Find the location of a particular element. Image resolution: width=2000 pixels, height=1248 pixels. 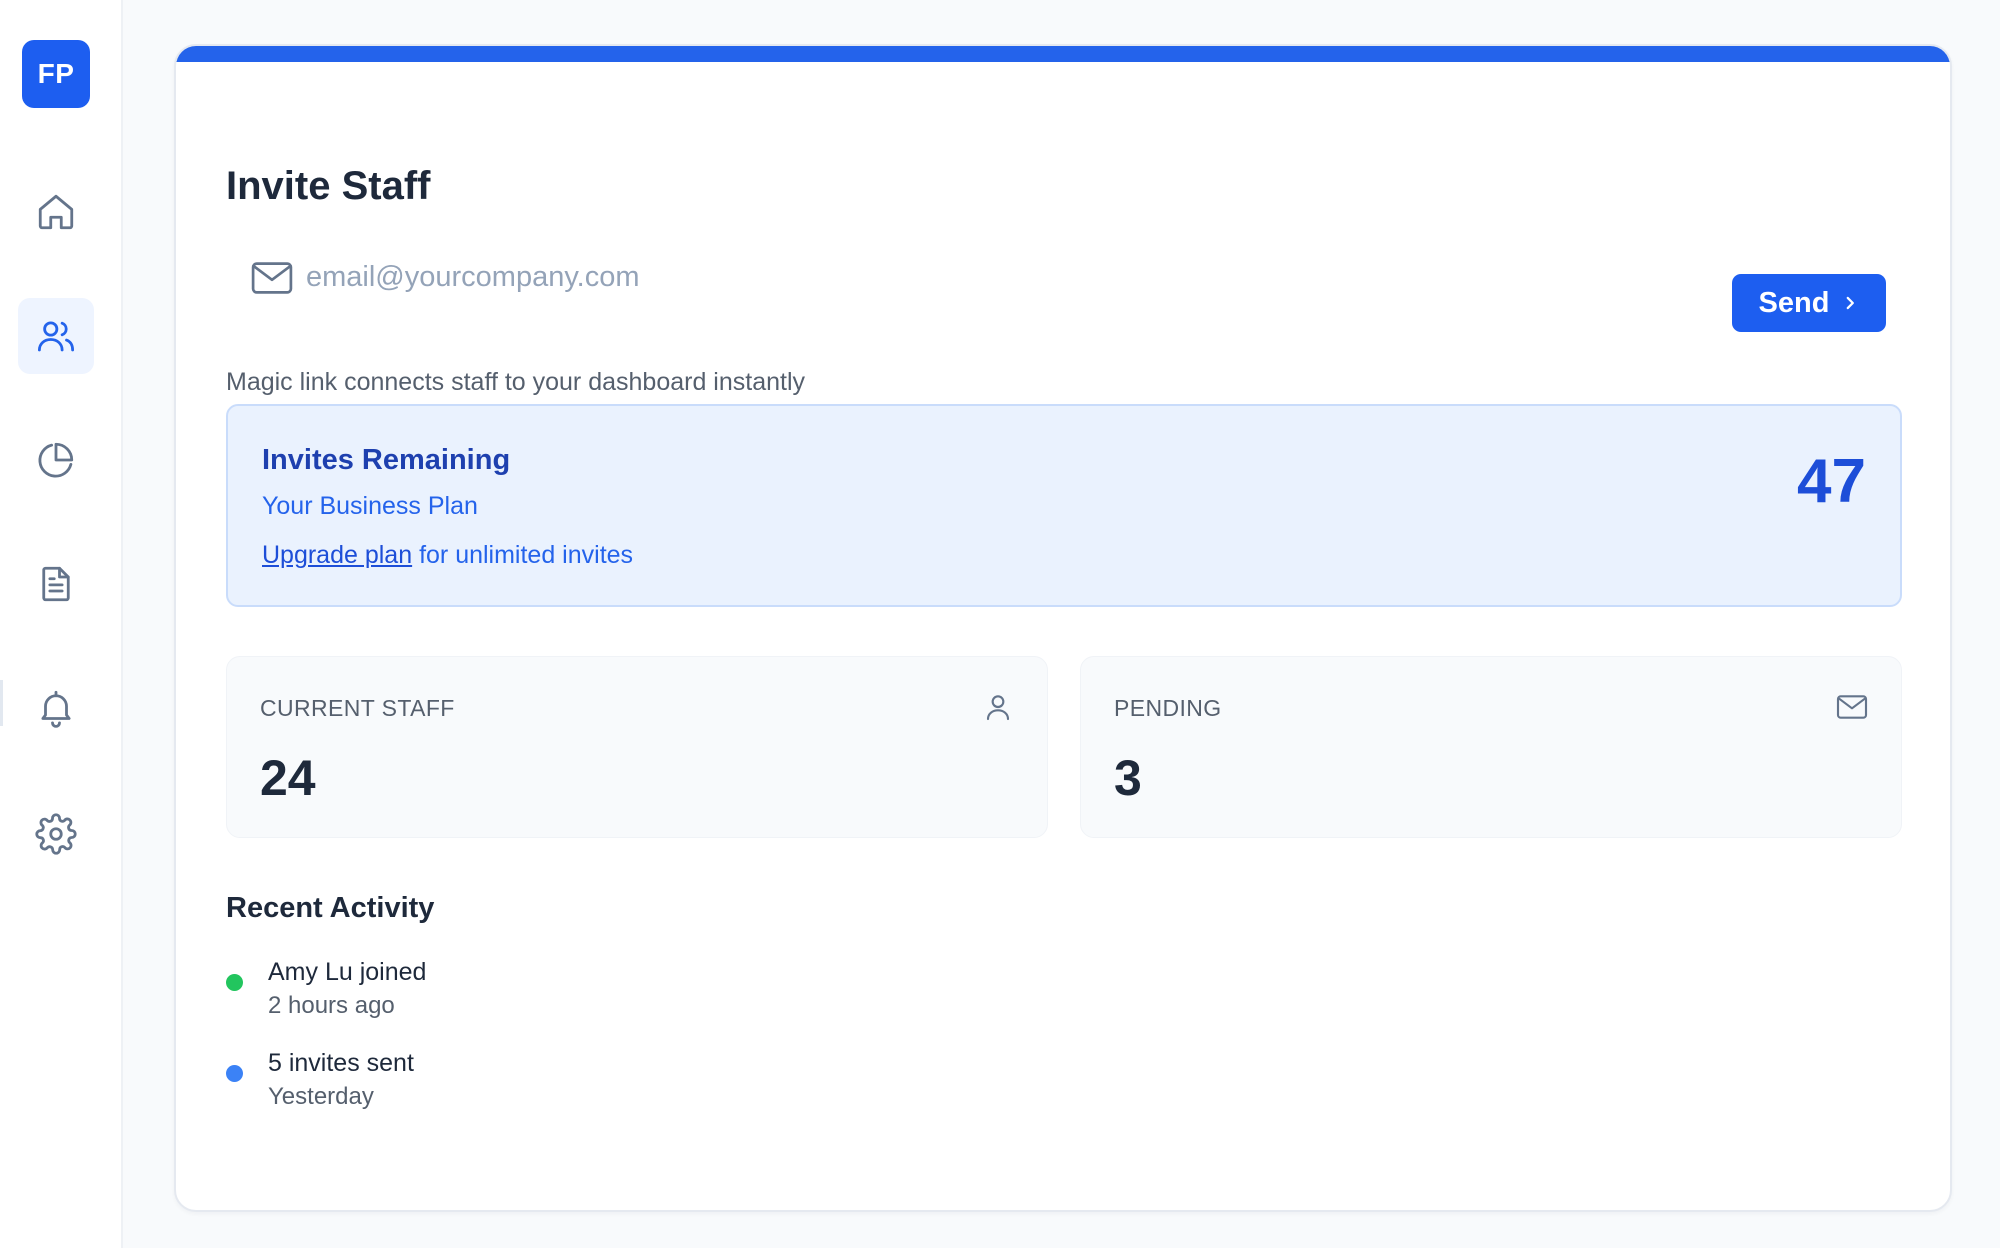

sidebar-item-documents is located at coordinates (56, 584).